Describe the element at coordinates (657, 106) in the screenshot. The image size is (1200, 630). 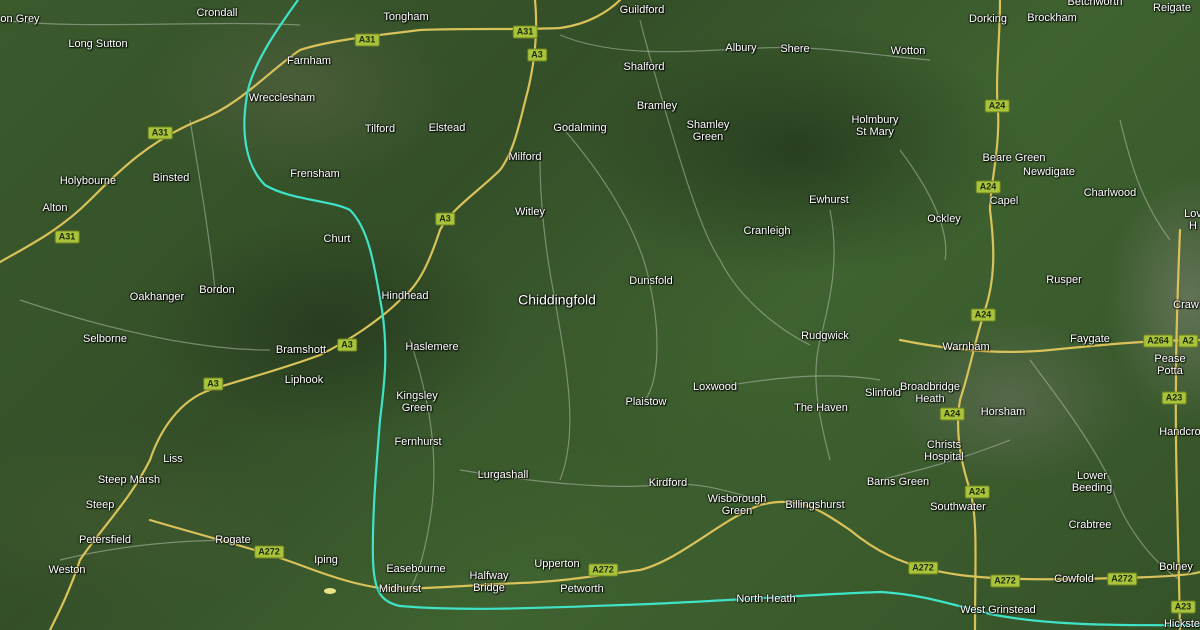
I see `place-label: Bramley` at that location.